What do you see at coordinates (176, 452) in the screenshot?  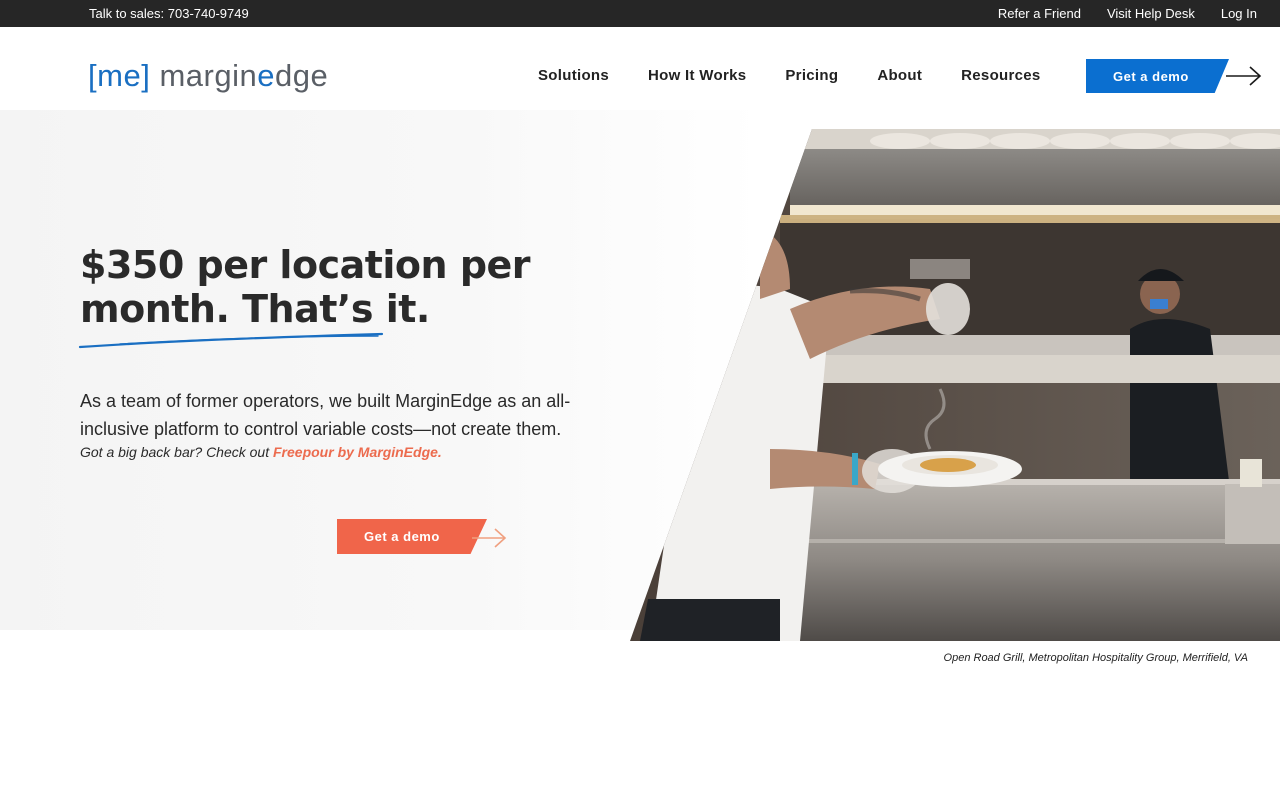 I see `freepour-prefix: Got a big back bar? Check out` at bounding box center [176, 452].